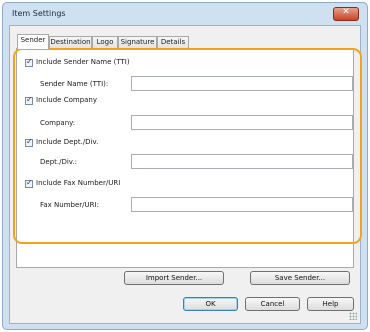  Describe the element at coordinates (33, 41) in the screenshot. I see `tab-sender: Sender` at that location.